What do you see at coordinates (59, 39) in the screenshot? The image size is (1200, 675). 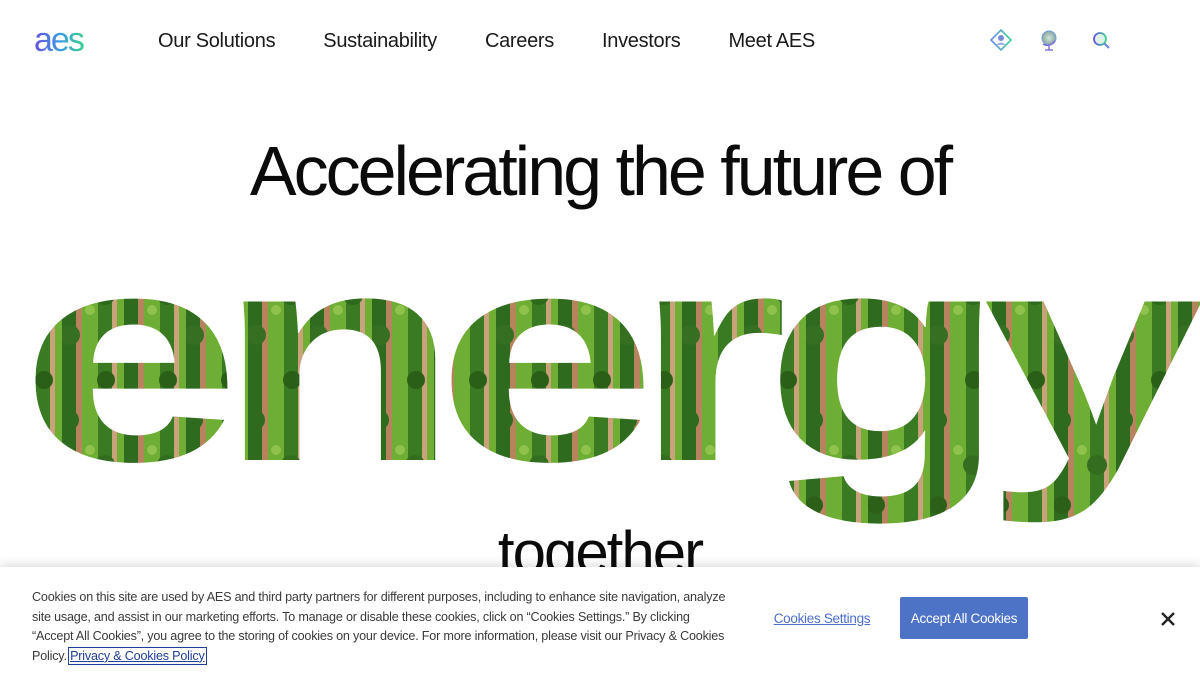 I see `logo-text: aes` at bounding box center [59, 39].